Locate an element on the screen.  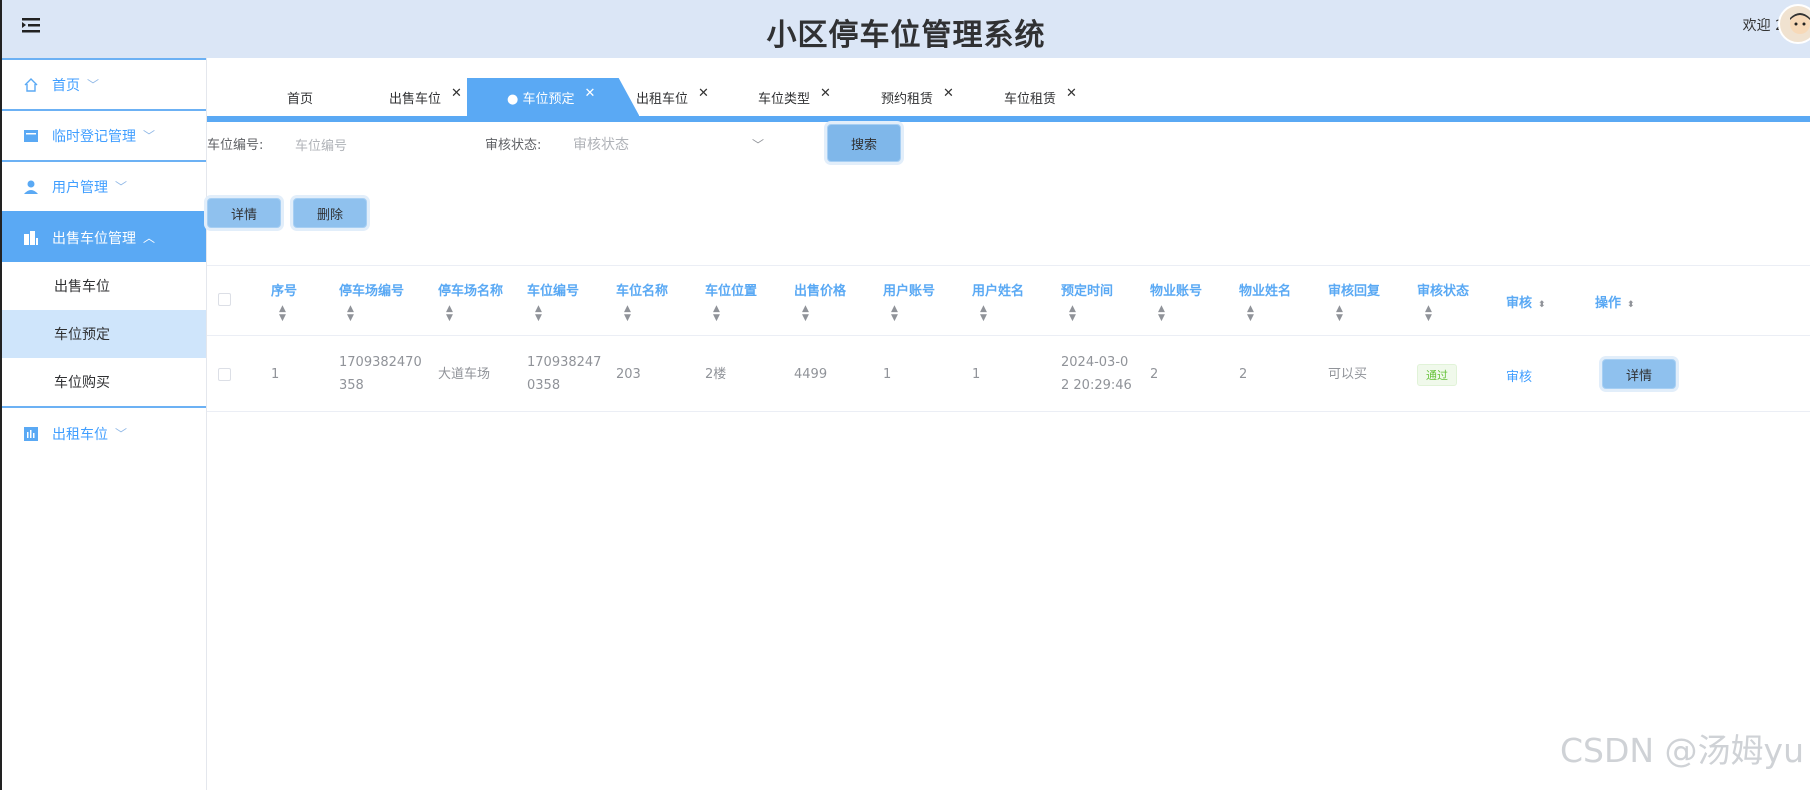
col-pm-account: 物业账号 ▲ ▼ is located at coordinates (1176, 301).